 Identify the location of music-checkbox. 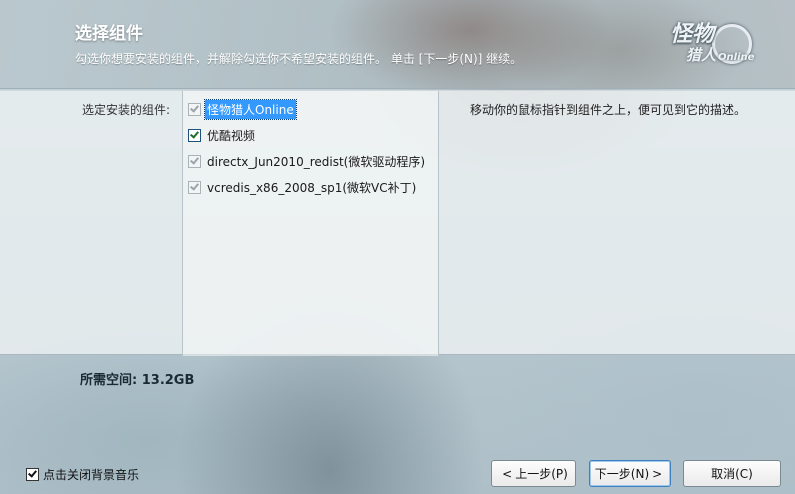
(32, 474).